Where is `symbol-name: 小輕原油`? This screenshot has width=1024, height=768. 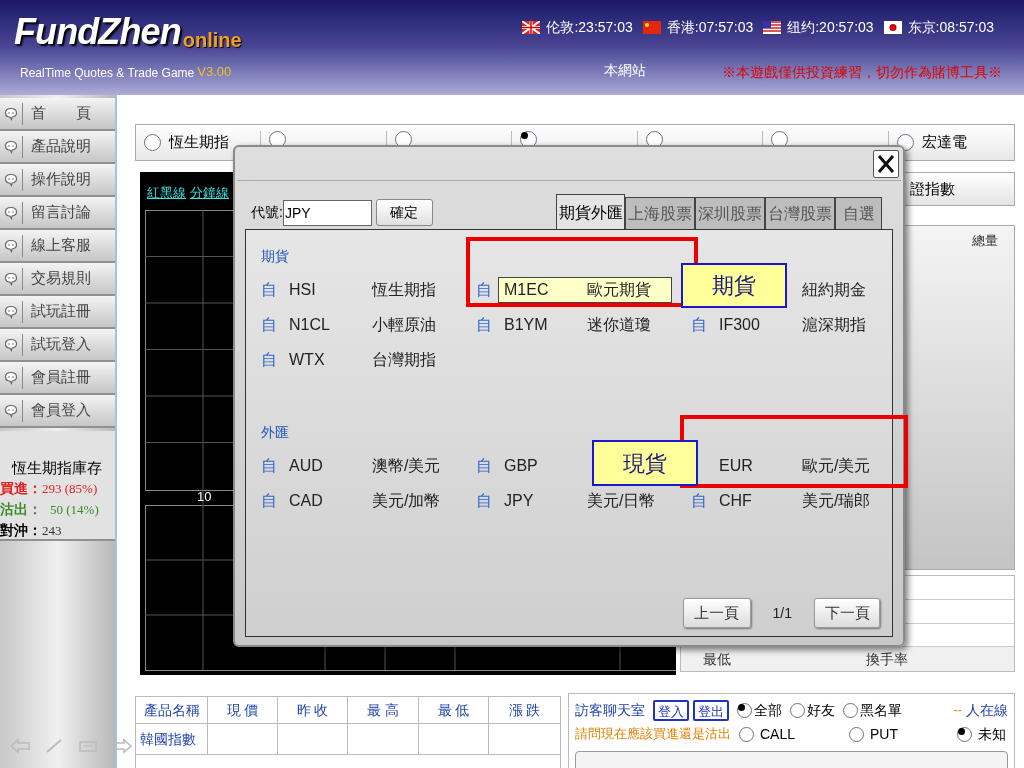 symbol-name: 小輕原油 is located at coordinates (404, 324).